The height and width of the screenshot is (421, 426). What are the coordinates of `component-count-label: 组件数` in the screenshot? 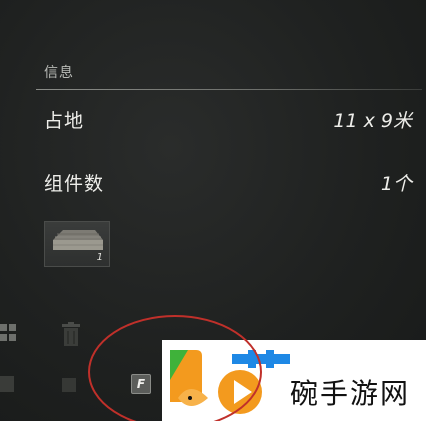 It's located at (74, 184).